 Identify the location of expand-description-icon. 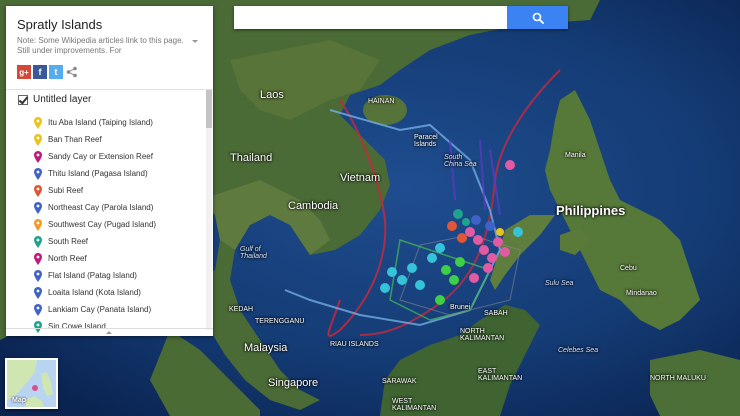
(195, 41).